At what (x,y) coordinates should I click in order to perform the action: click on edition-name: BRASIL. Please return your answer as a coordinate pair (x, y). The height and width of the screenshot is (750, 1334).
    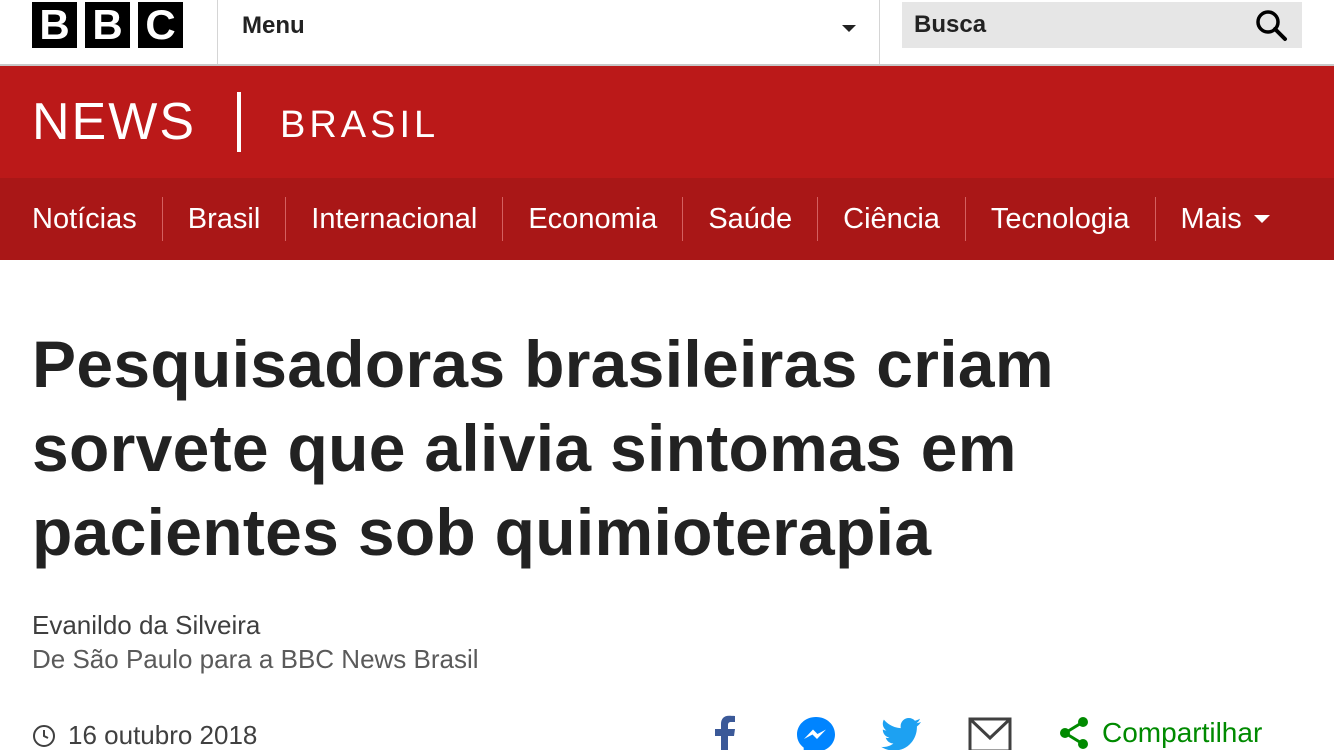
    Looking at the image, I should click on (359, 125).